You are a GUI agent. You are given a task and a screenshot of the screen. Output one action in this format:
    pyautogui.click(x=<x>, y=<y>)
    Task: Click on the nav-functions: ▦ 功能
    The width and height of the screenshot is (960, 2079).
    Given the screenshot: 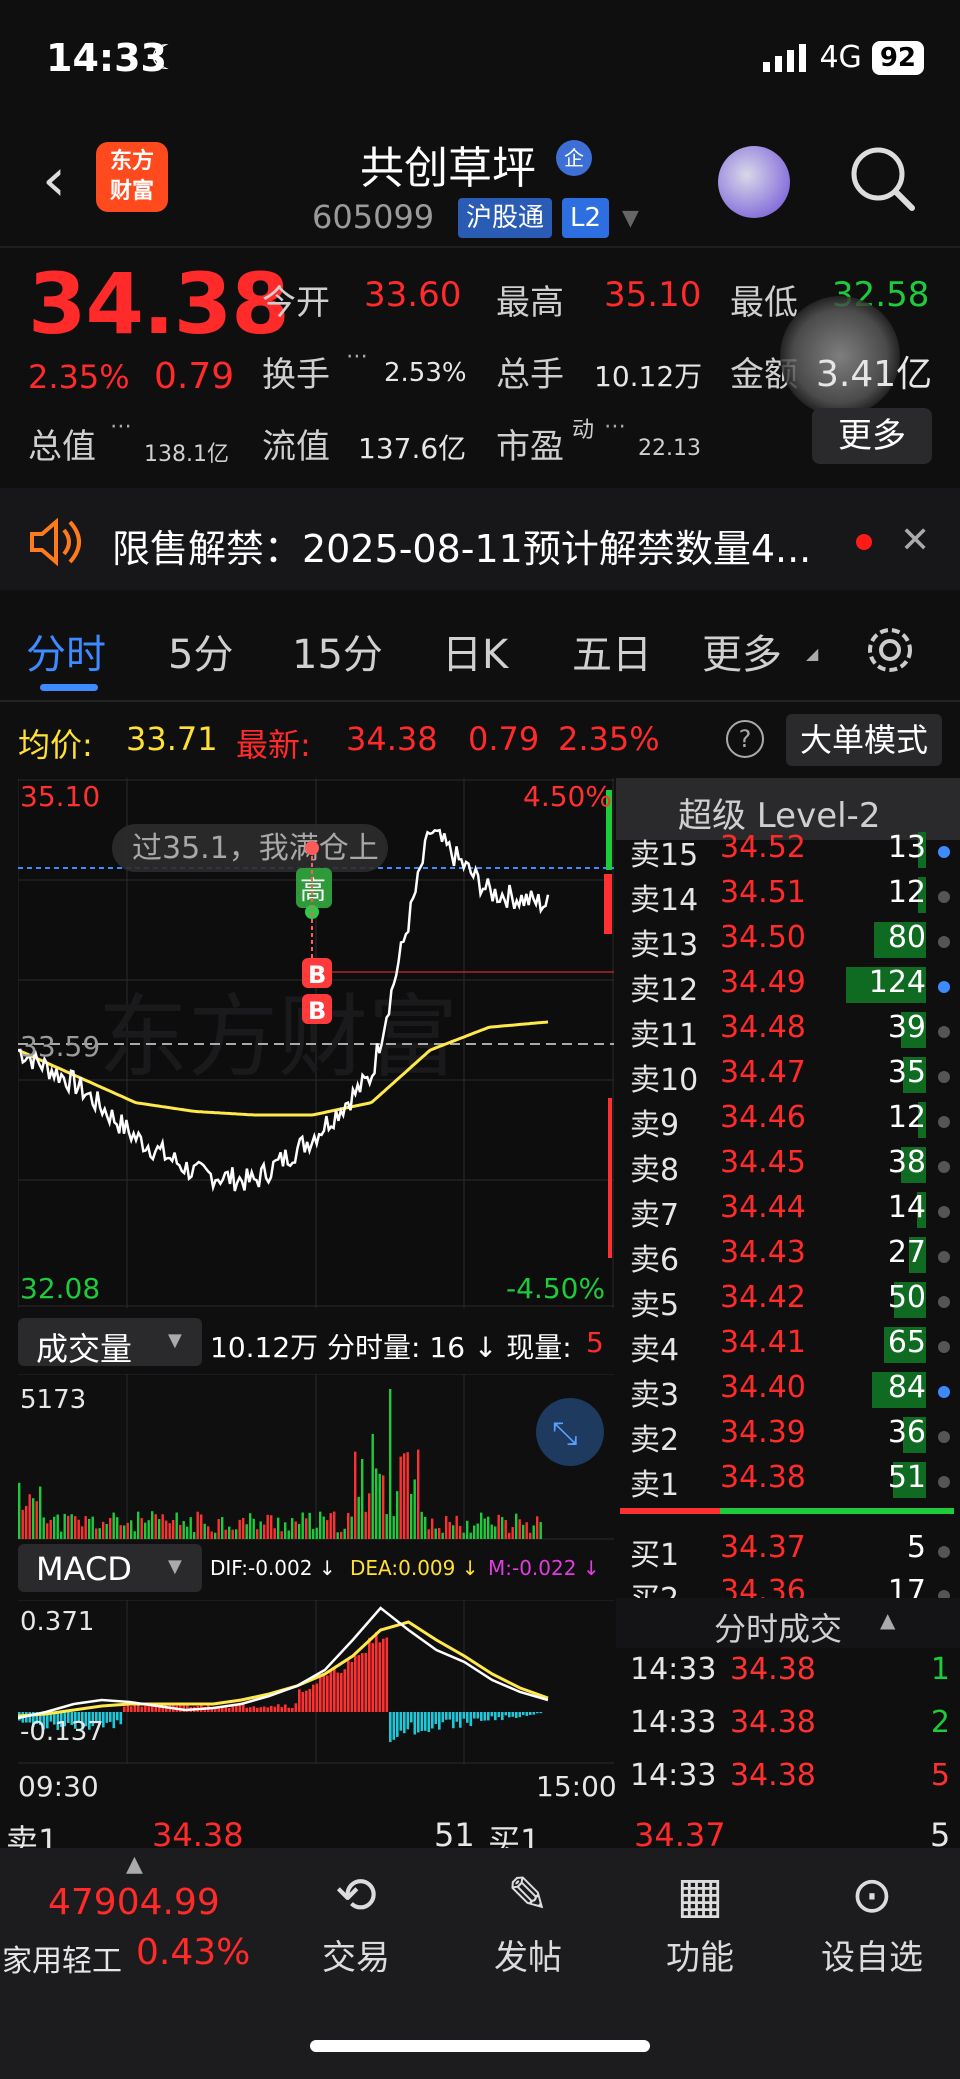 What is the action you would take?
    pyautogui.click(x=700, y=1919)
    